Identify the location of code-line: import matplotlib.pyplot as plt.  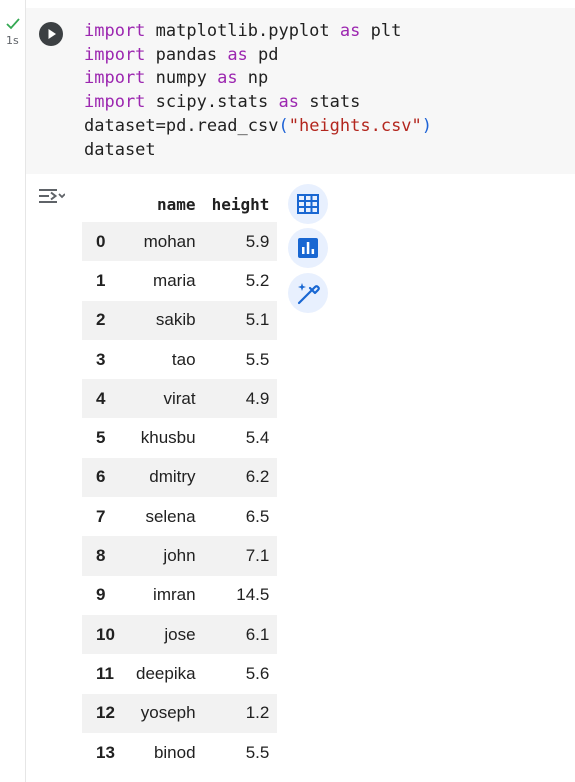
(258, 32).